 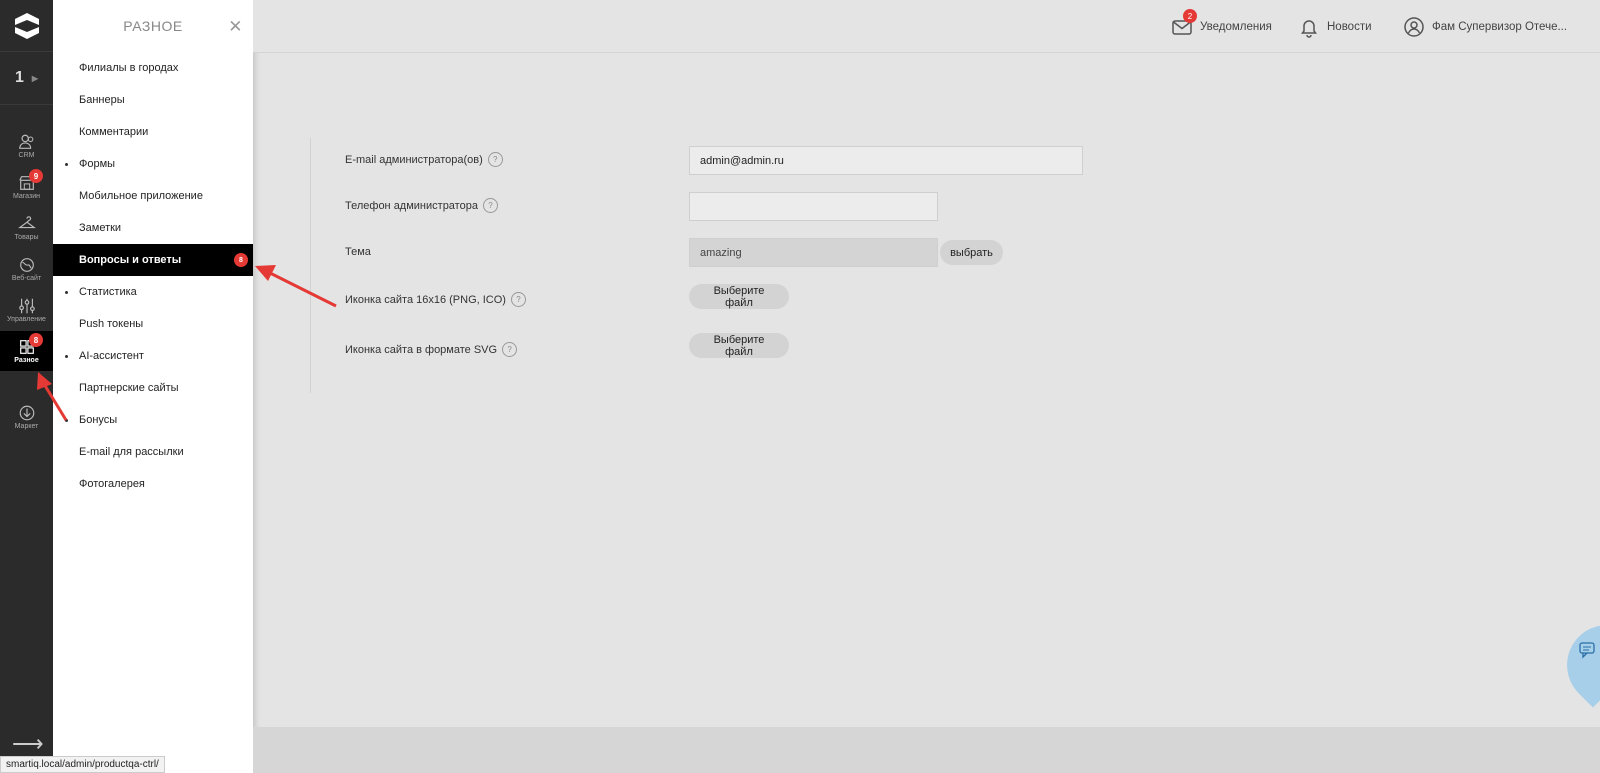 What do you see at coordinates (235, 27) in the screenshot?
I see `close-icon: ✕` at bounding box center [235, 27].